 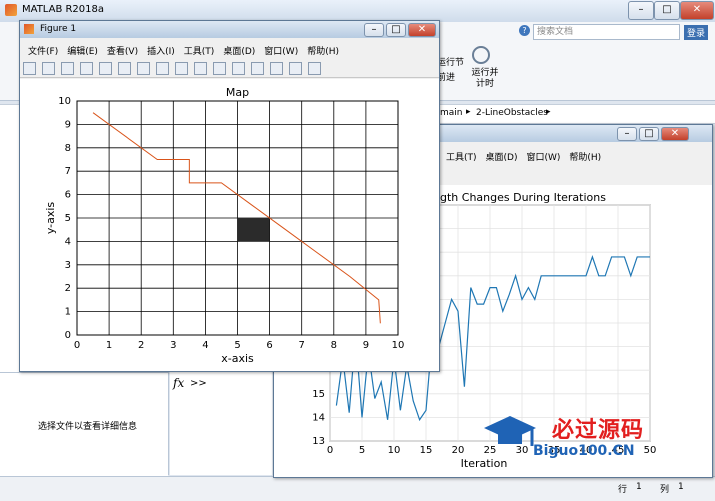 I want to click on legend-icon, so click(x=276, y=68).